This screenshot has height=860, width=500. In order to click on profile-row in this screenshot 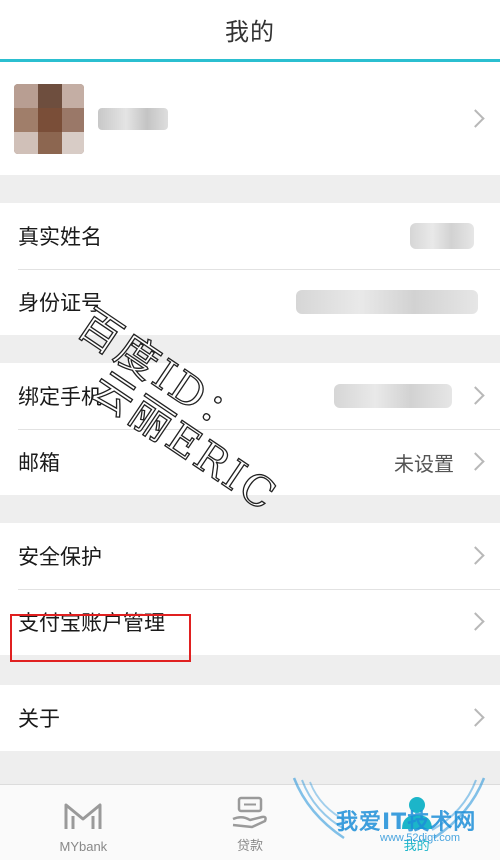, I will do `click(250, 118)`.